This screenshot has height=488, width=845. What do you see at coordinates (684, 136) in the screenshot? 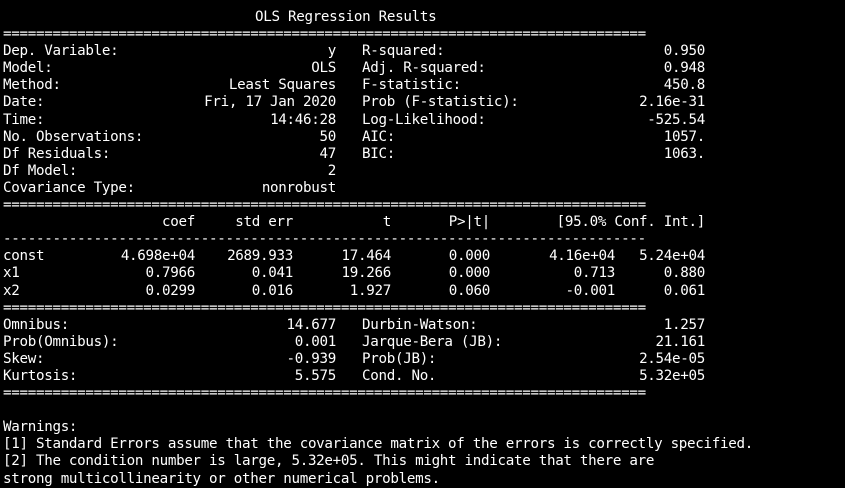
I see `stat-value: 1057.` at bounding box center [684, 136].